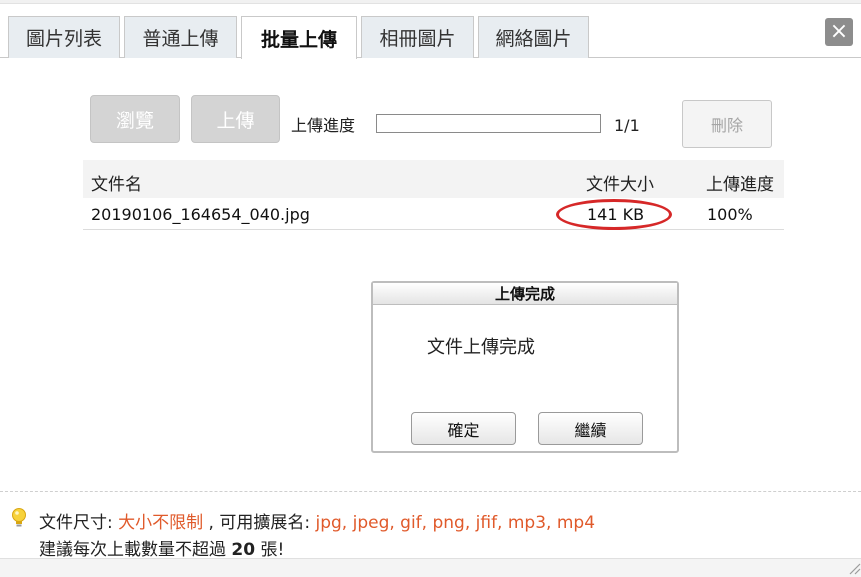 This screenshot has width=861, height=577. I want to click on tab-album-images: 相冊圖片, so click(417, 37).